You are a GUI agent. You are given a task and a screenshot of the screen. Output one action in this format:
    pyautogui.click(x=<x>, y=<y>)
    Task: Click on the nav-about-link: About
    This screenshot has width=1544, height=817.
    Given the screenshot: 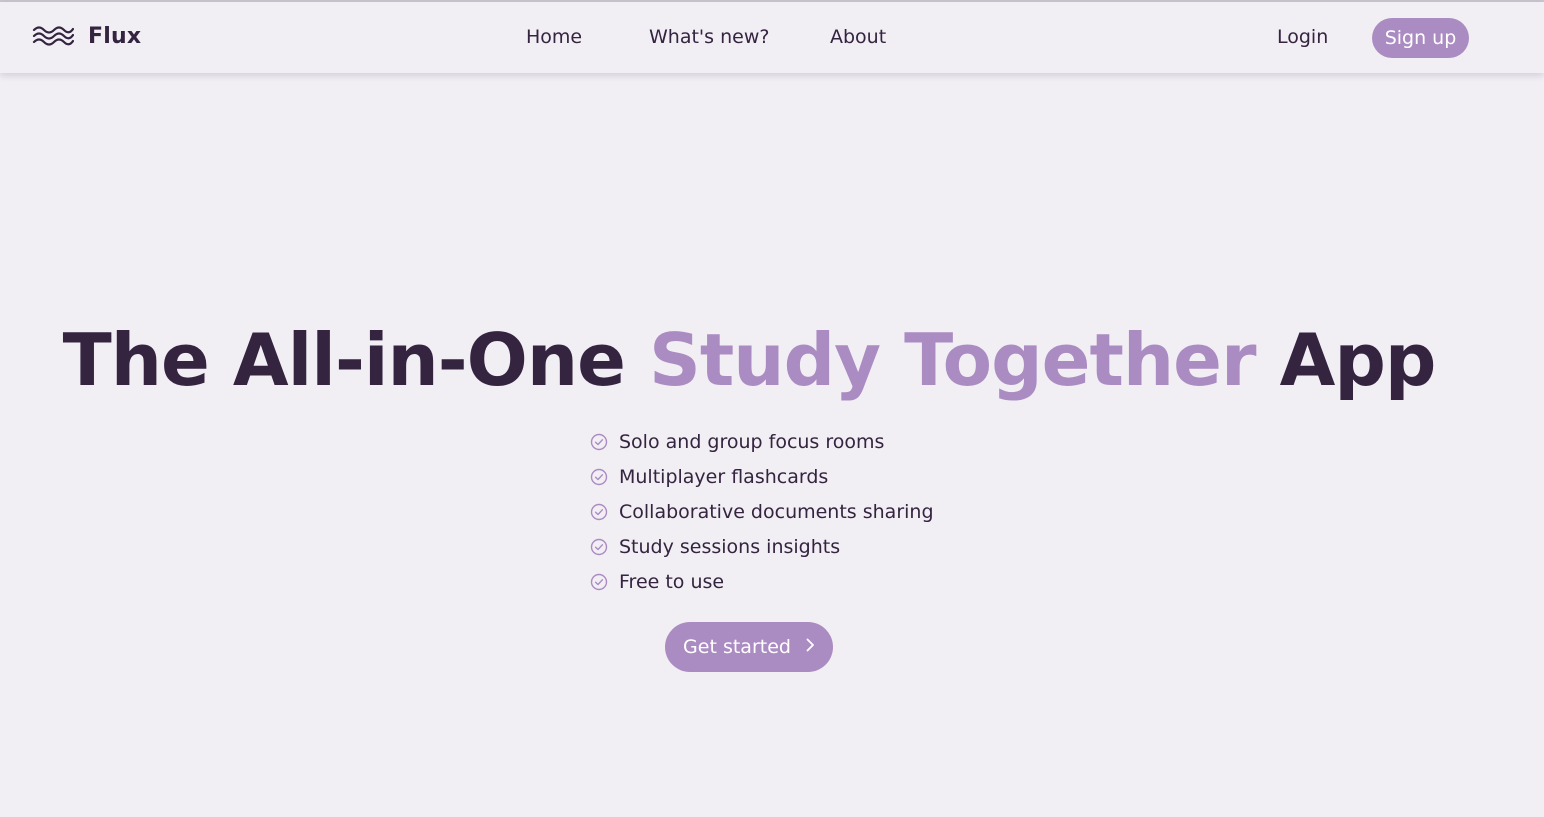 What is the action you would take?
    pyautogui.click(x=858, y=37)
    